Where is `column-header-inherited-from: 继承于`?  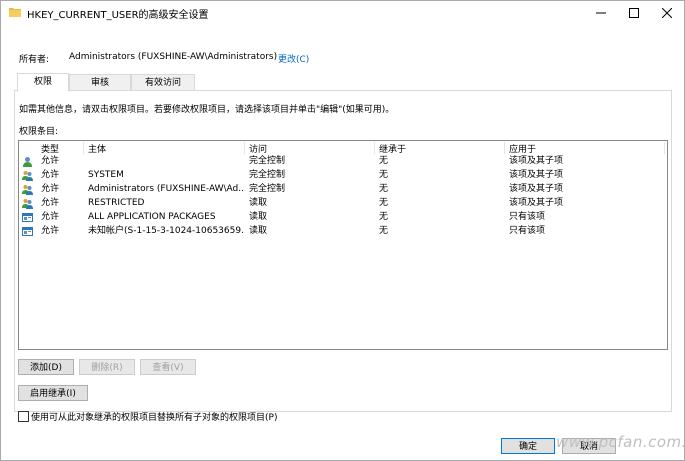
column-header-inherited-from: 继承于 is located at coordinates (440, 148).